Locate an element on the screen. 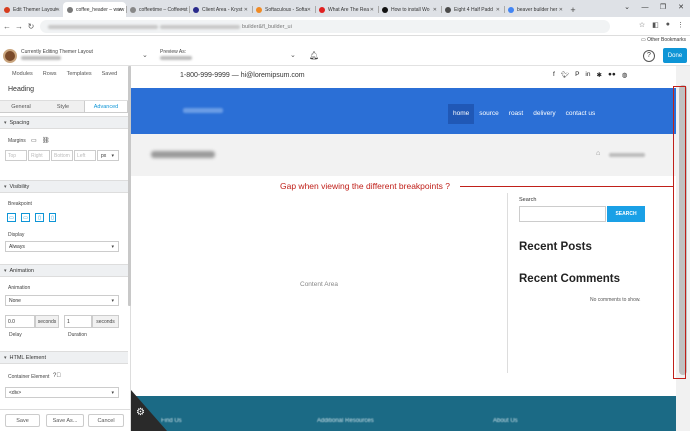 This screenshot has width=690, height=431. tab-advanced: Advanced is located at coordinates (106, 106).